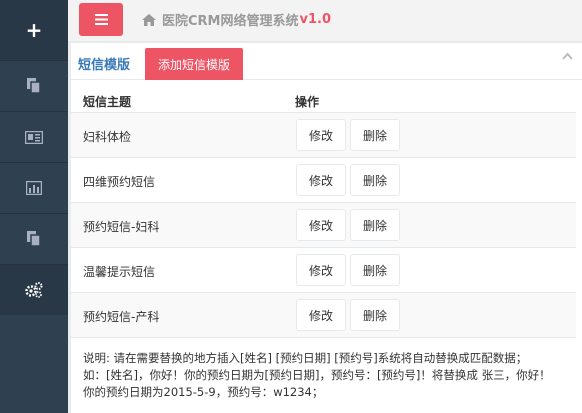  What do you see at coordinates (107, 137) in the screenshot?
I see `row-subject: 妇科体检` at bounding box center [107, 137].